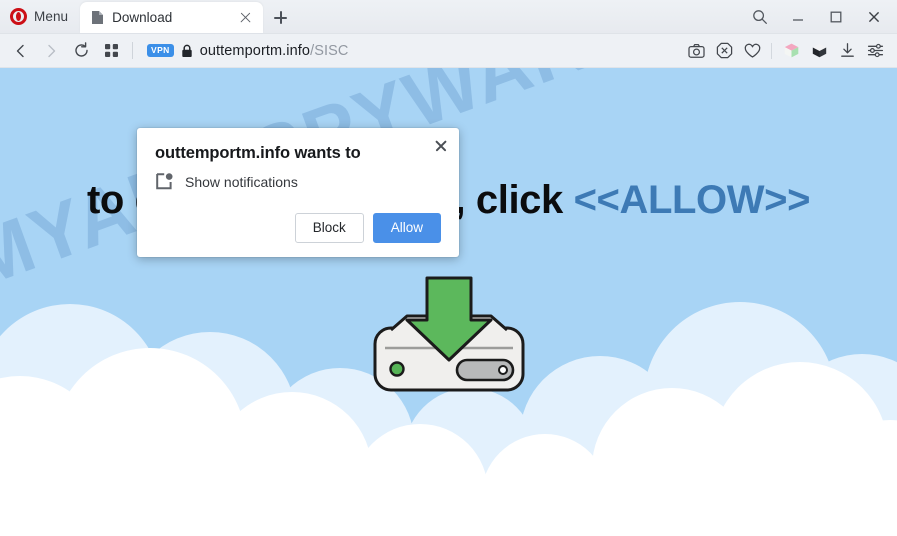 The image size is (897, 536). Describe the element at coordinates (329, 228) in the screenshot. I see `block-button: Block` at that location.